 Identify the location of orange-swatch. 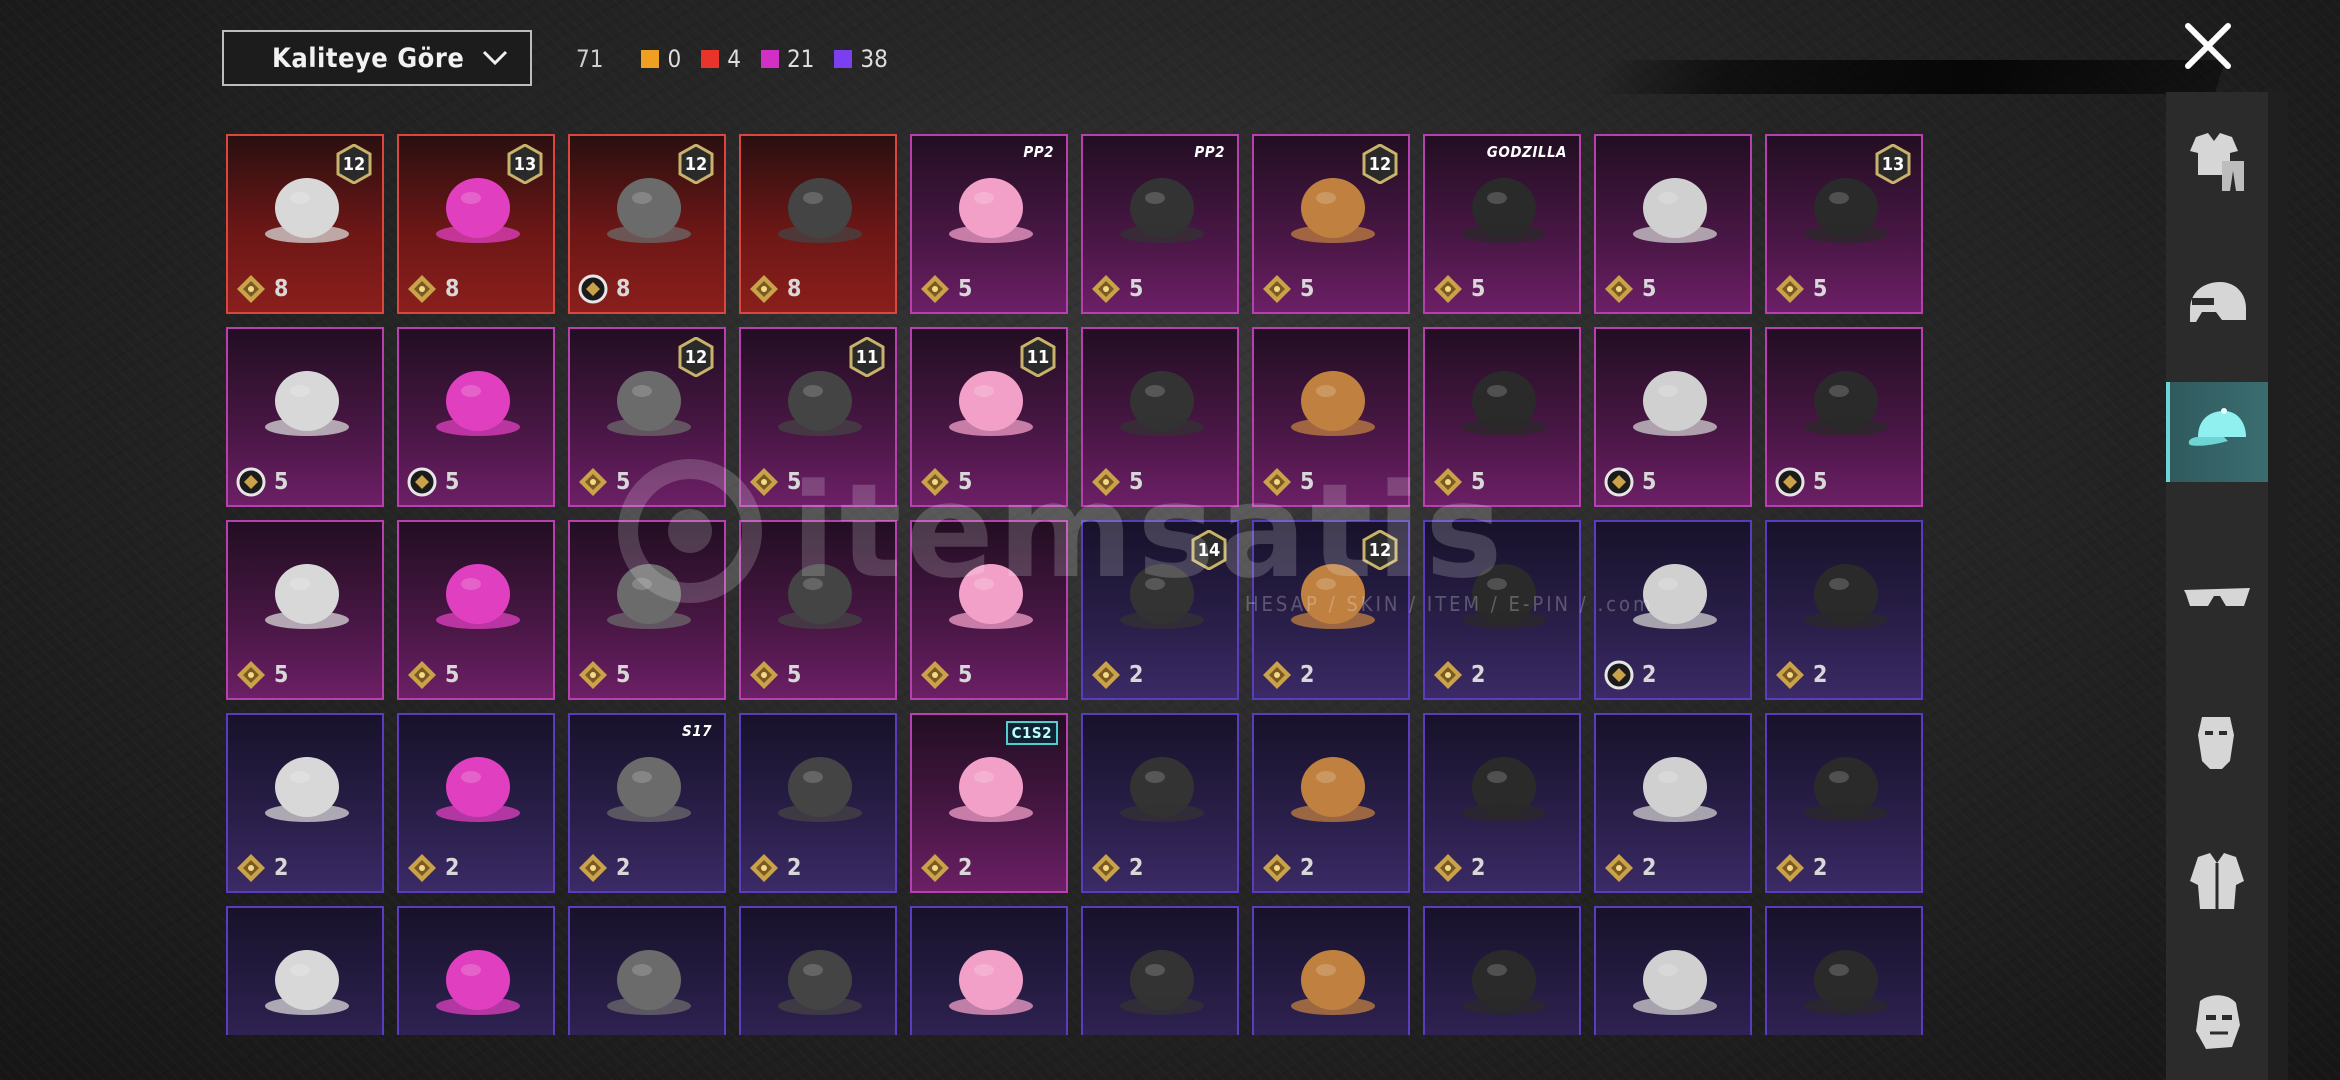
(650, 59).